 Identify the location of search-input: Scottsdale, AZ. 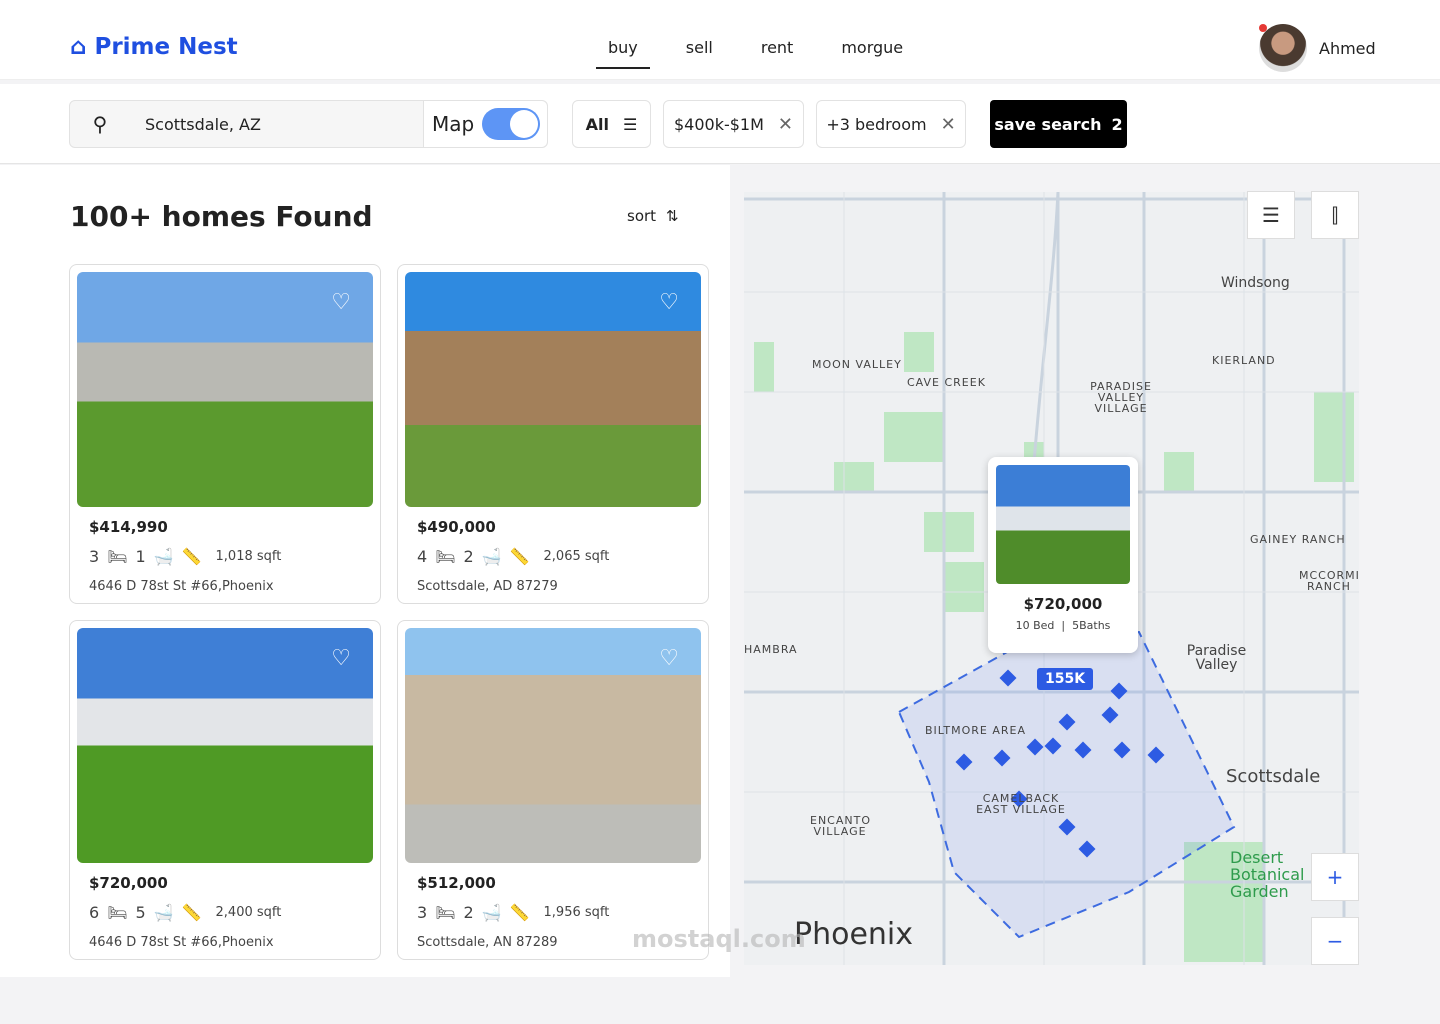
(276, 124).